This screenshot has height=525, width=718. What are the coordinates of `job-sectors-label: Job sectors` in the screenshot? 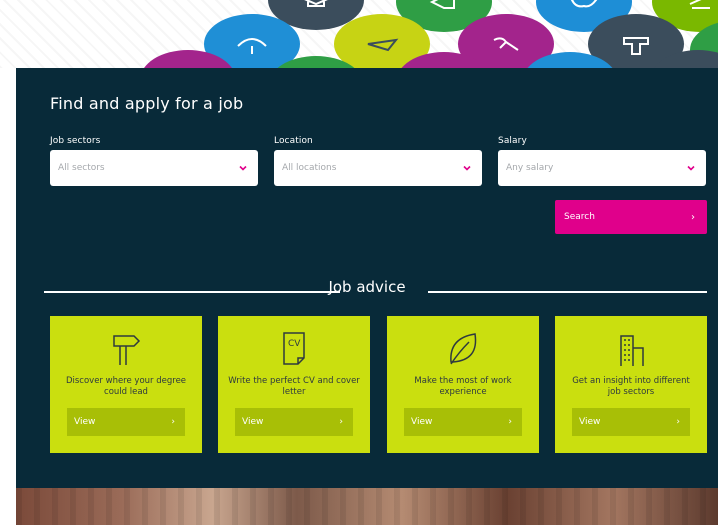 It's located at (75, 141).